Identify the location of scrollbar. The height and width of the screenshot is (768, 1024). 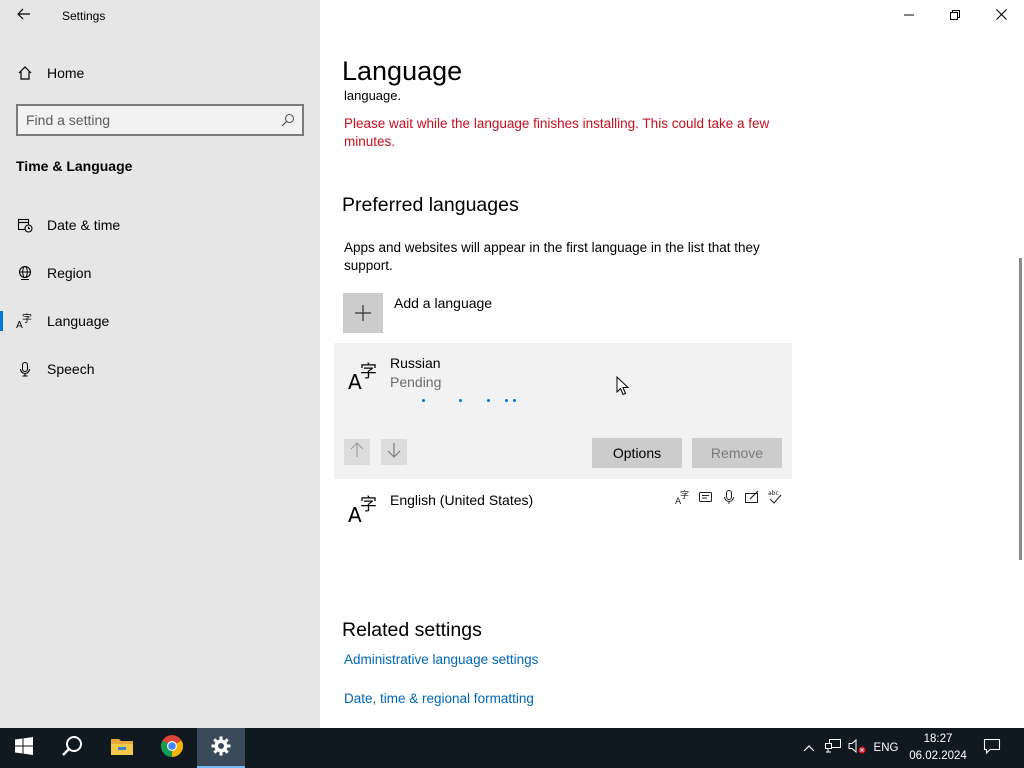
(1020, 409).